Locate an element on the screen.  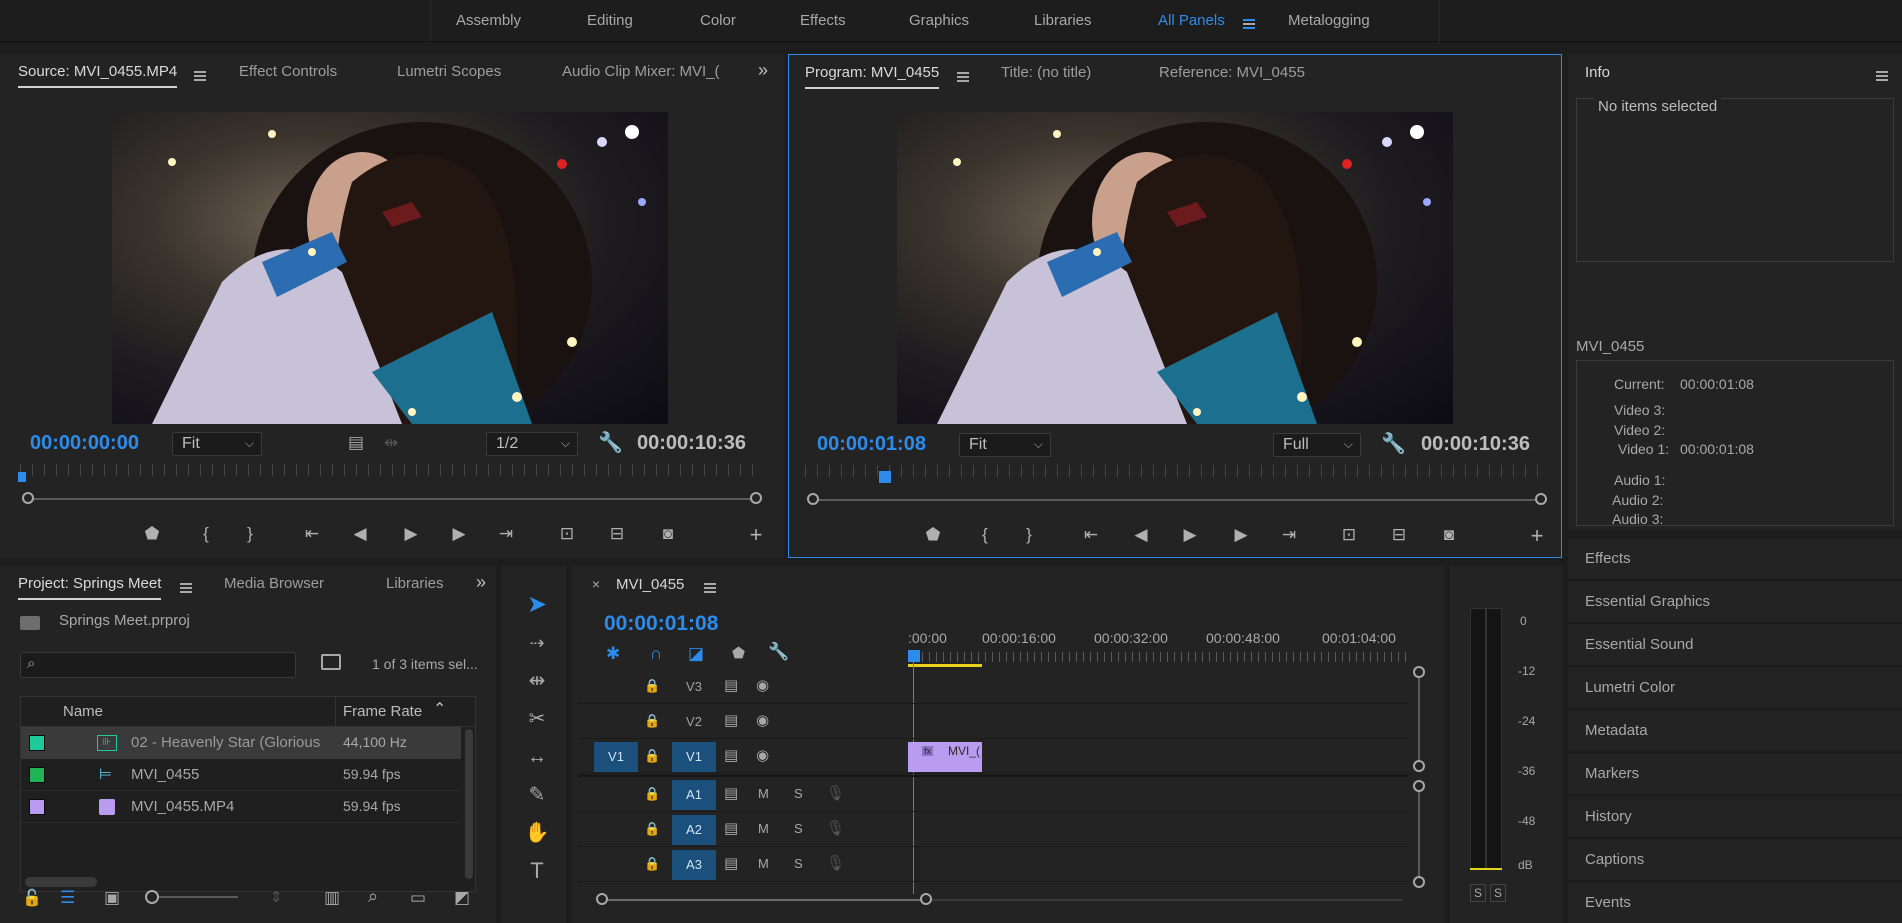
lock-icon: 🔓 is located at coordinates (32, 898).